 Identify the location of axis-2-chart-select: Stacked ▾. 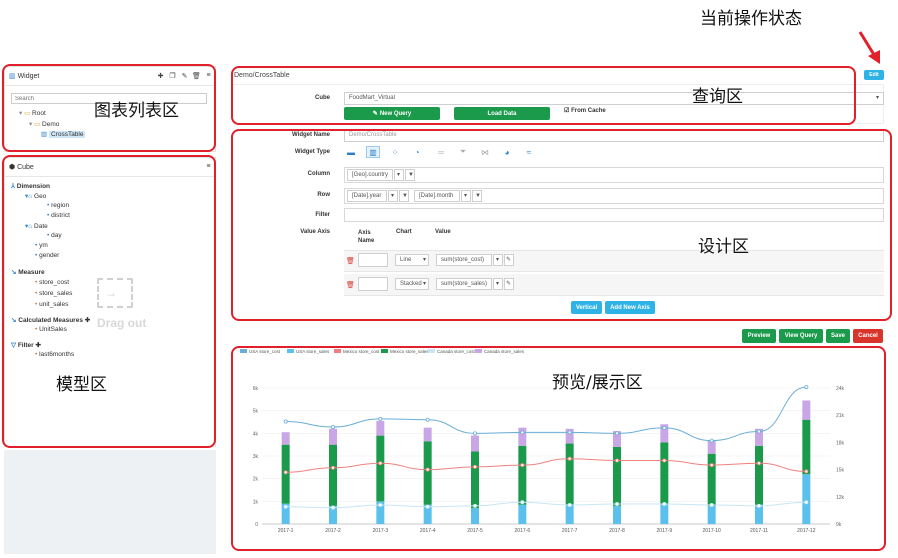
(412, 284).